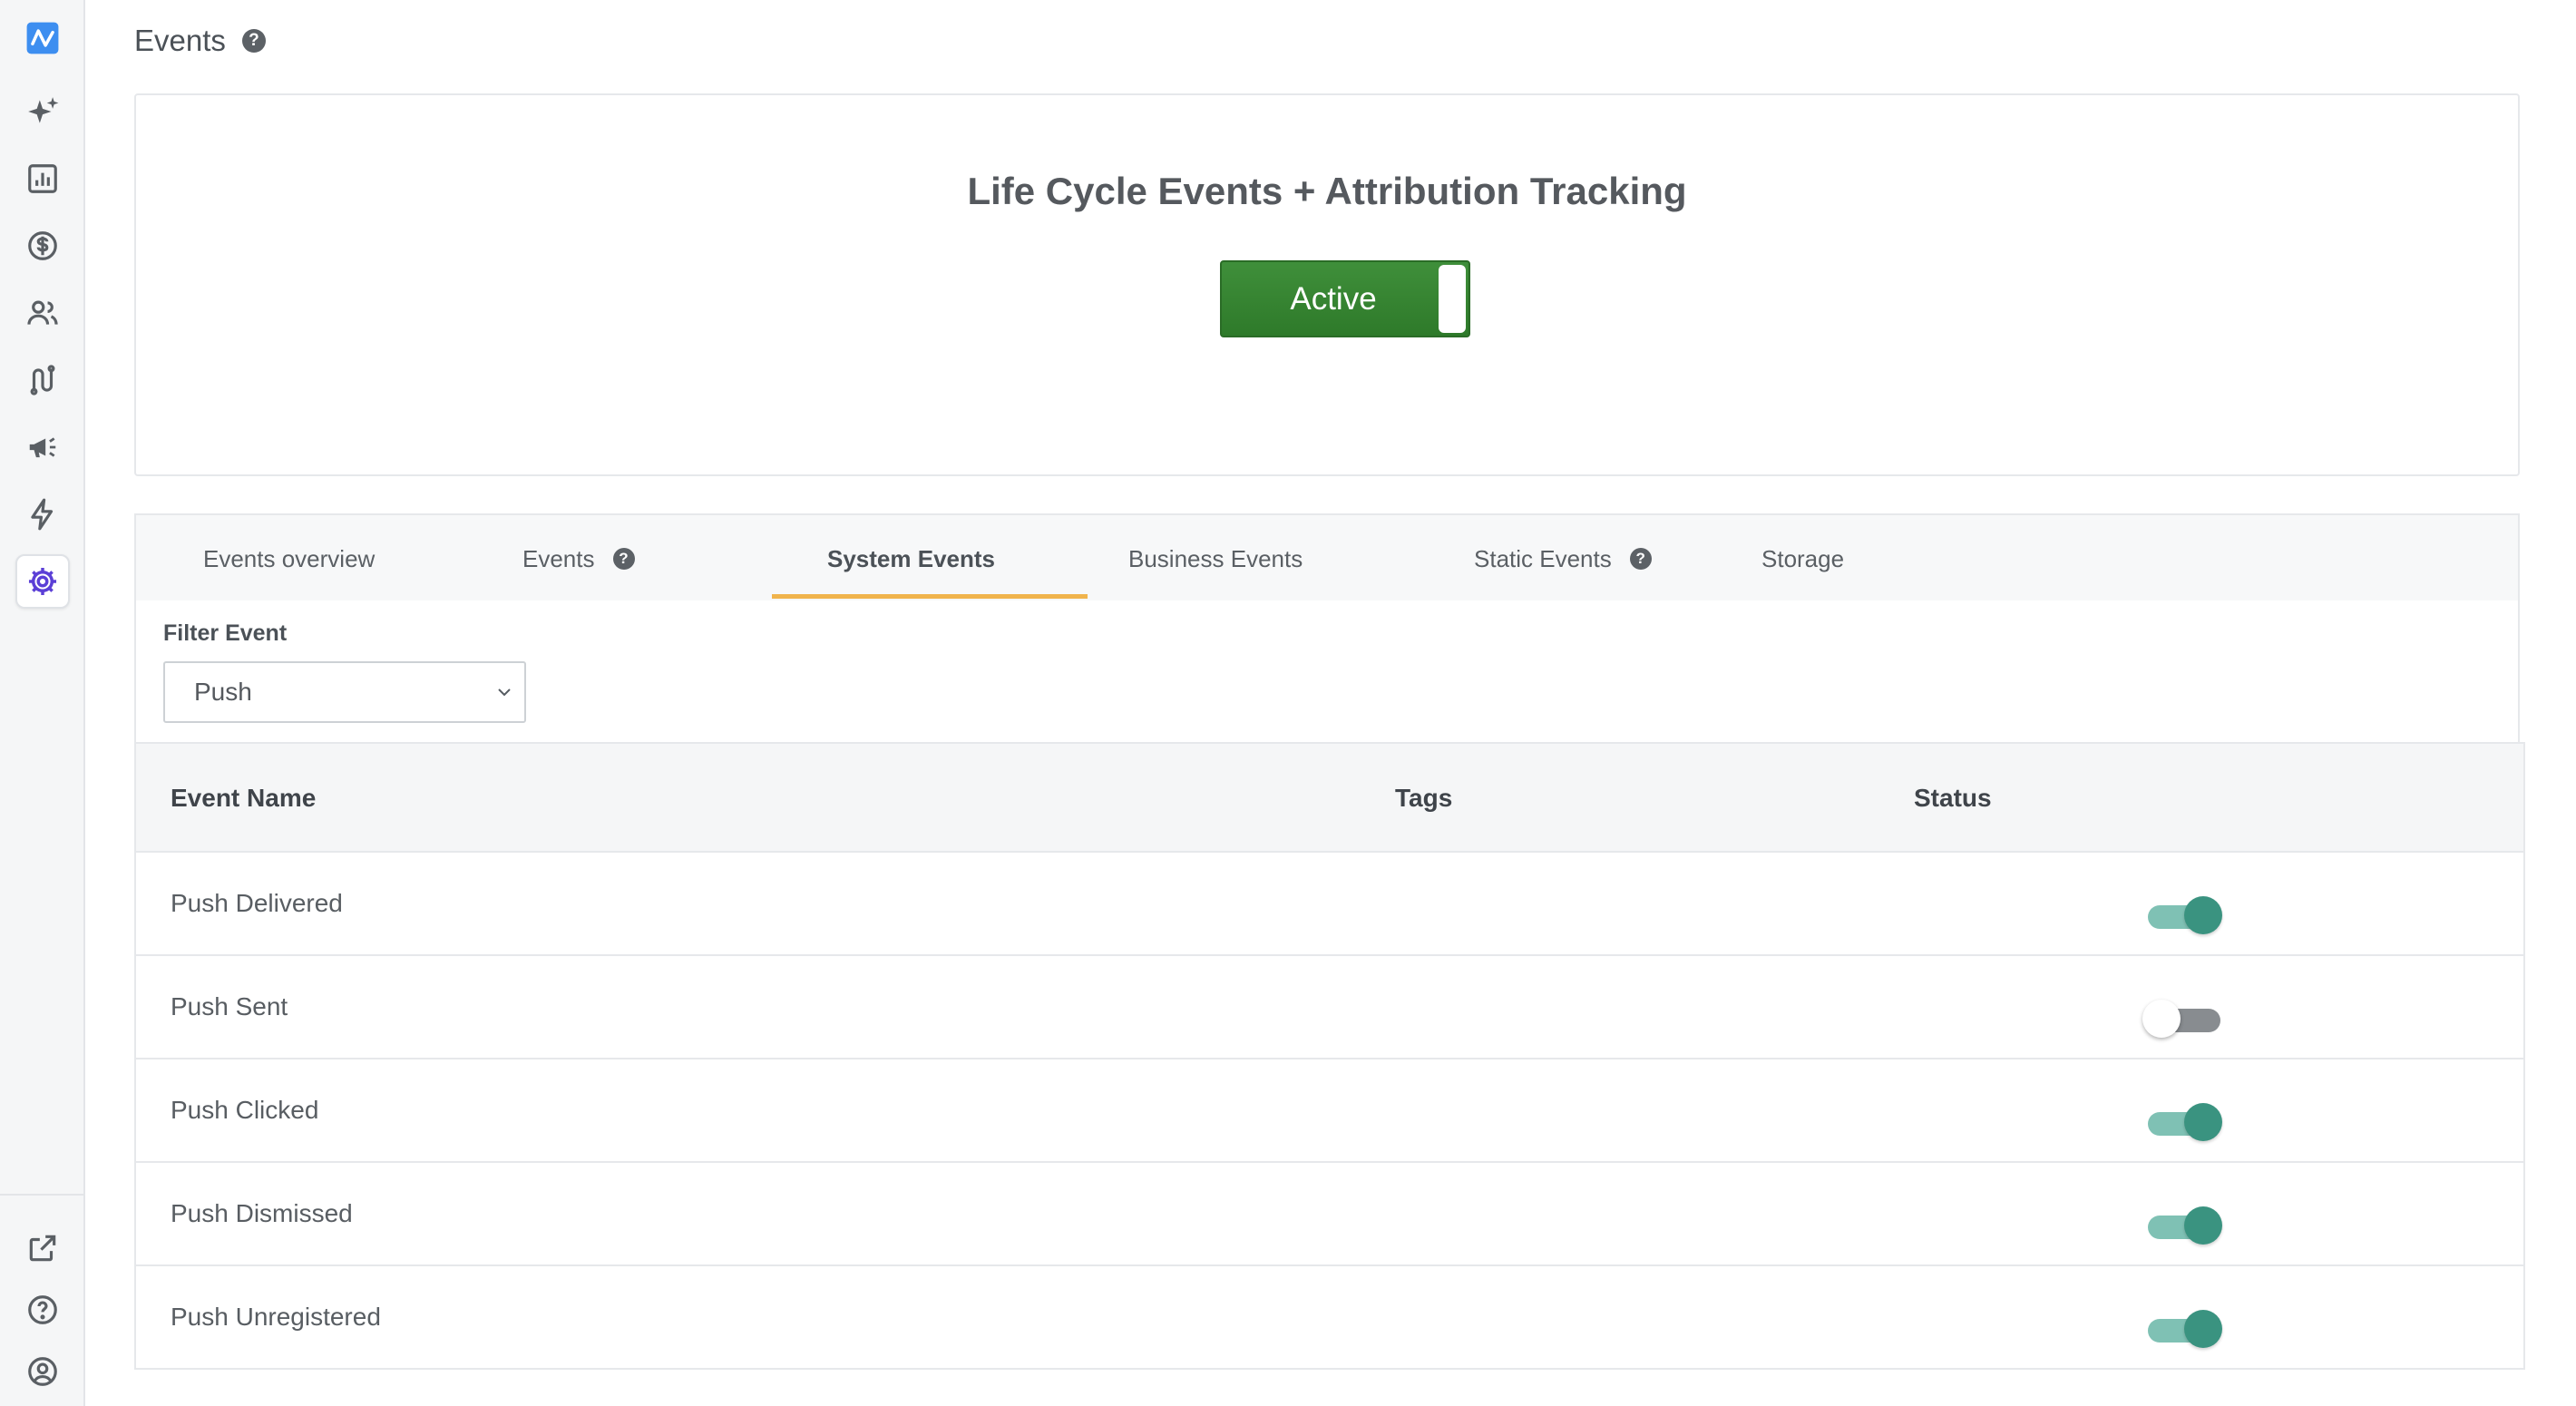 The width and height of the screenshot is (2576, 1406). I want to click on column-header-tags: Tags, so click(1424, 798).